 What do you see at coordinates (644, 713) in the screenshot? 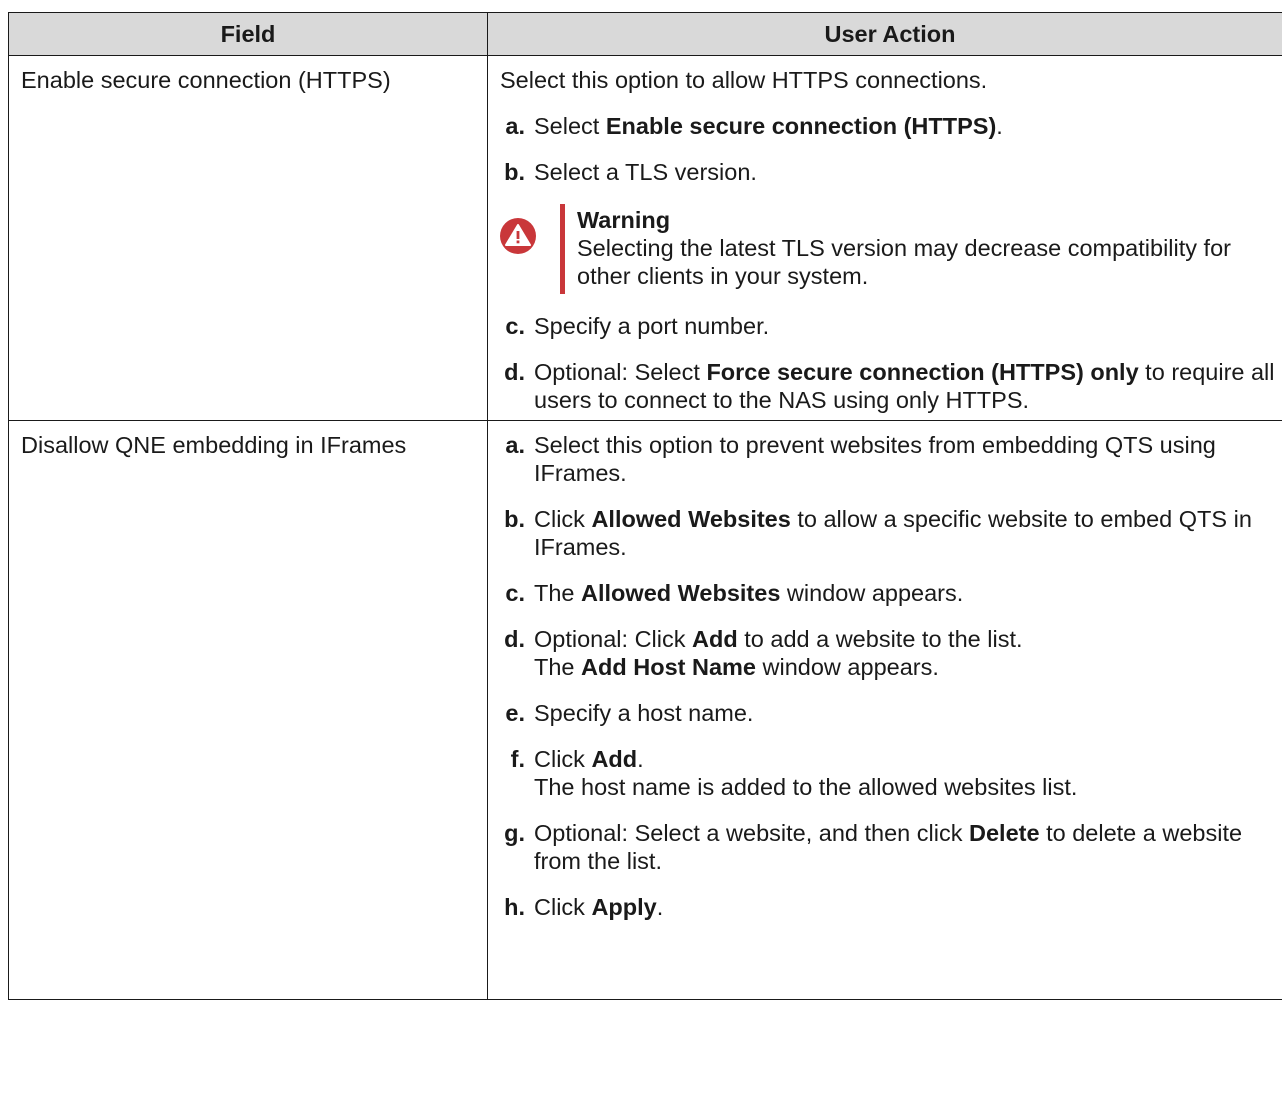
I see `step-text: Specify a host name.` at bounding box center [644, 713].